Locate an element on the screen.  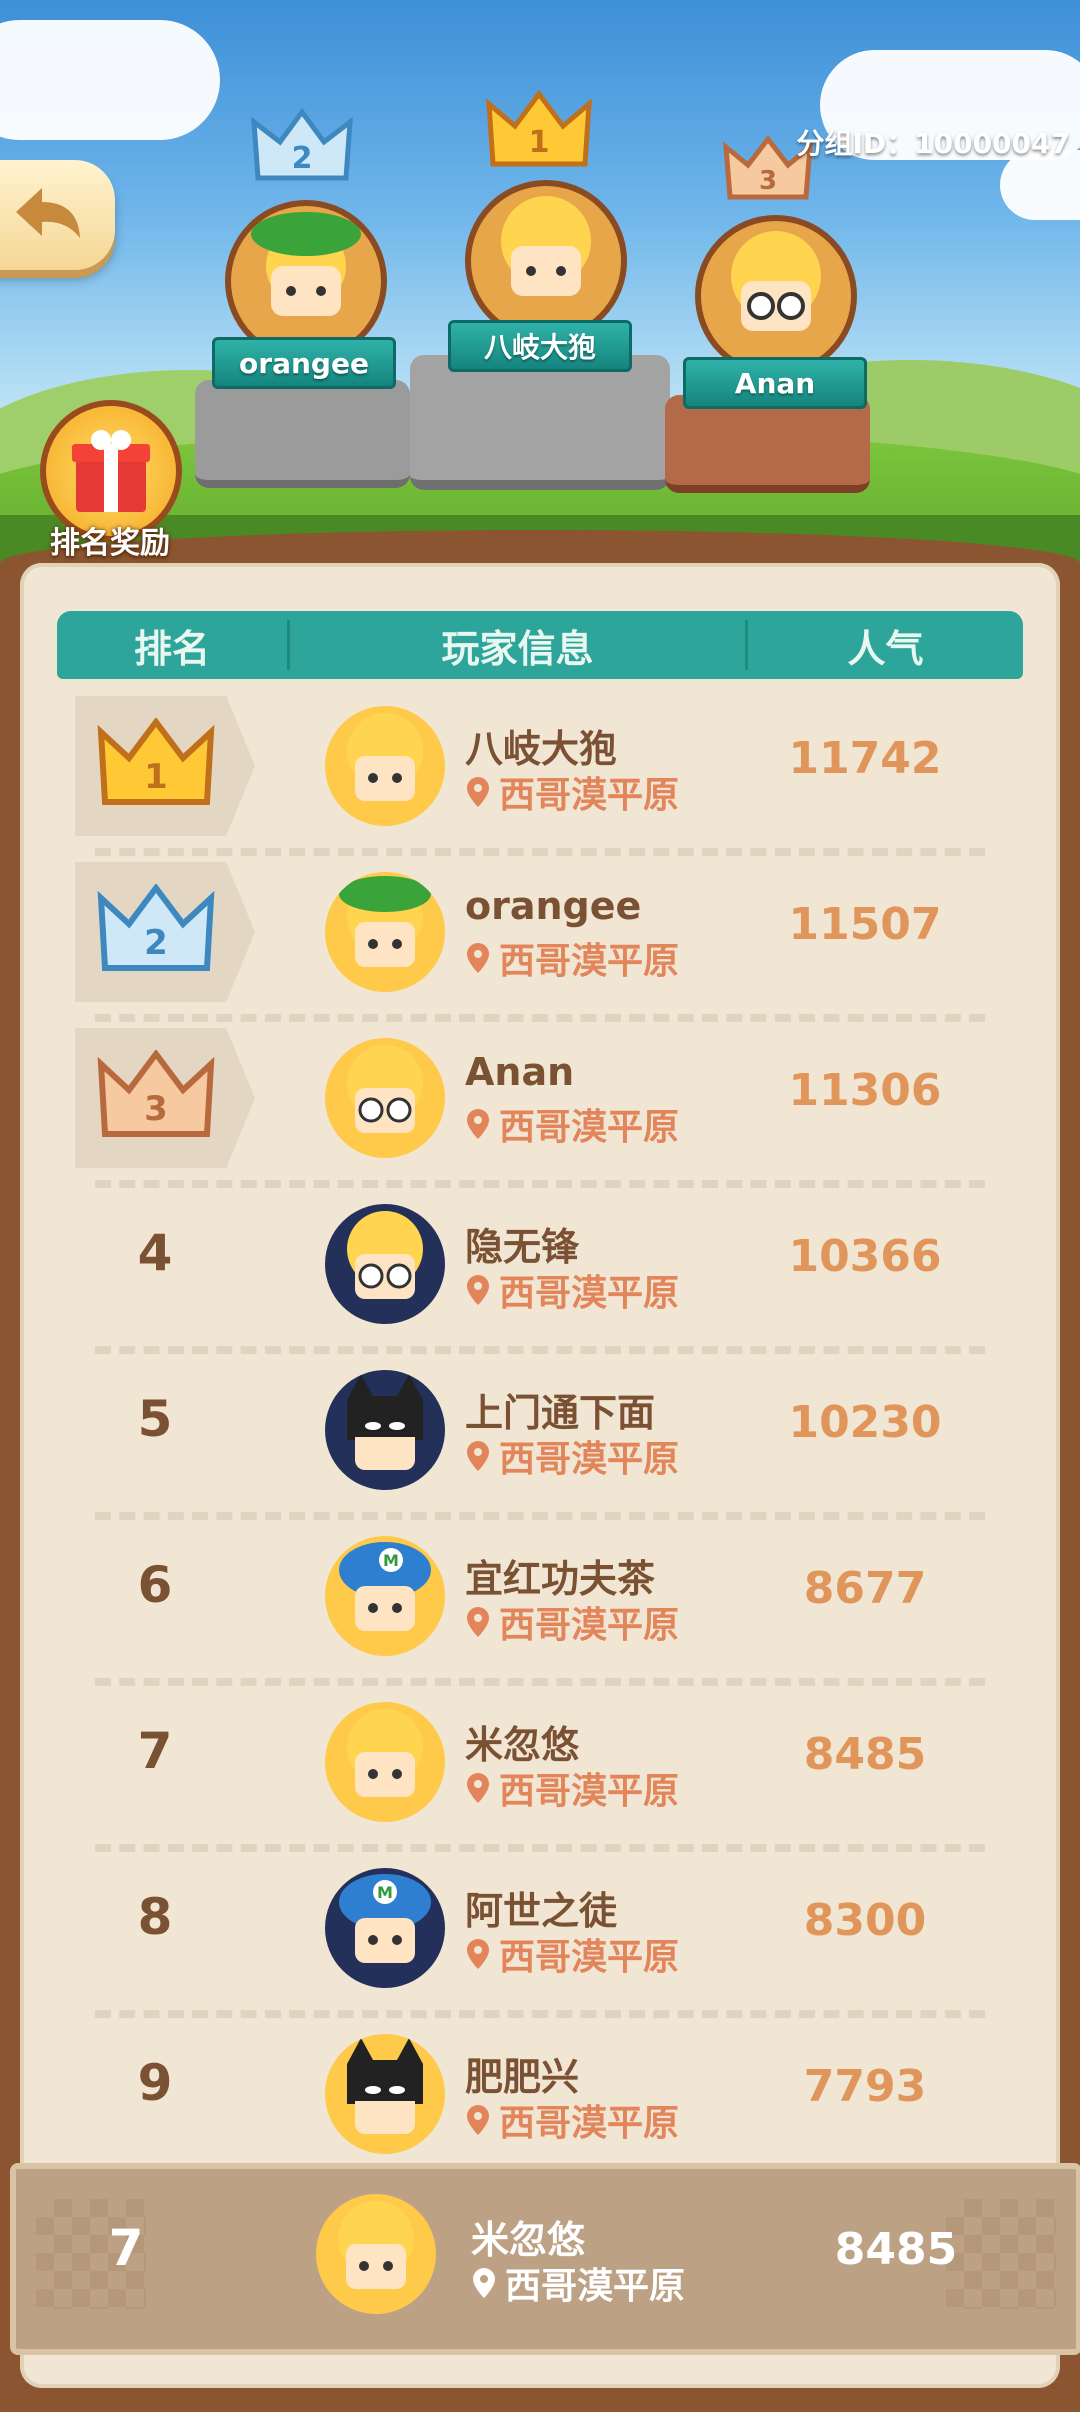
rank-number: 7 is located at coordinates (155, 1751).